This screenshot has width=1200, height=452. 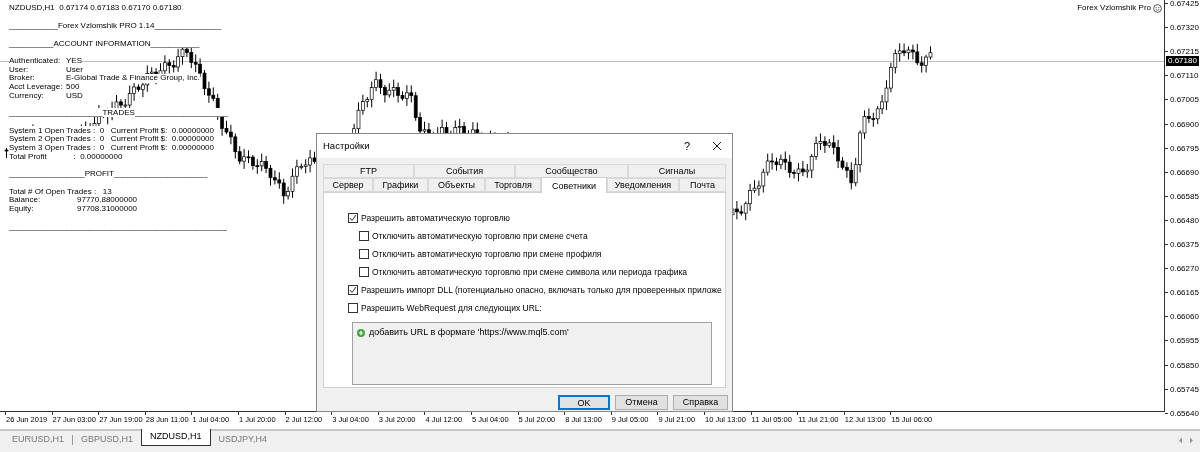 What do you see at coordinates (361, 332) in the screenshot?
I see `add-icon` at bounding box center [361, 332].